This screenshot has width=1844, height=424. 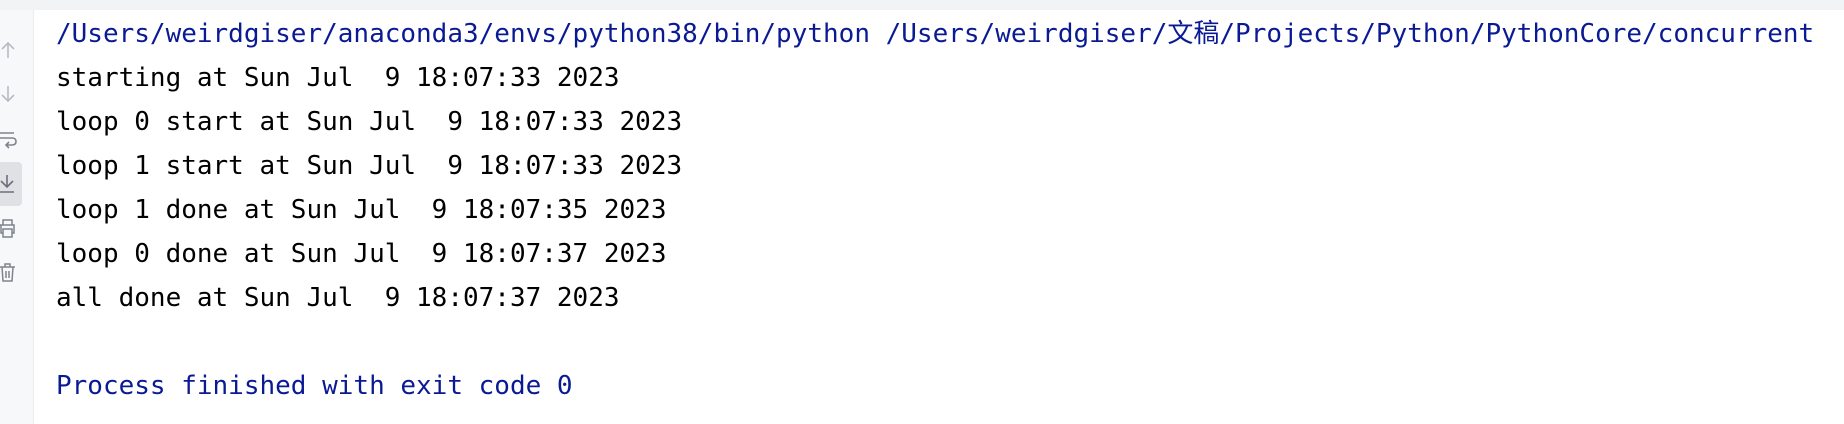 I want to click on up-stack-trace-button, so click(x=11, y=50).